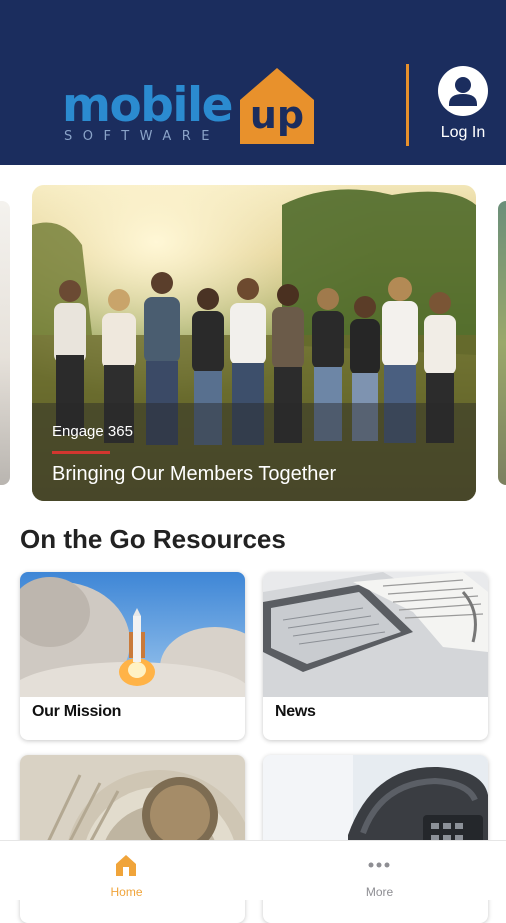  What do you see at coordinates (277, 115) in the screenshot?
I see `logo-up-text: up` at bounding box center [277, 115].